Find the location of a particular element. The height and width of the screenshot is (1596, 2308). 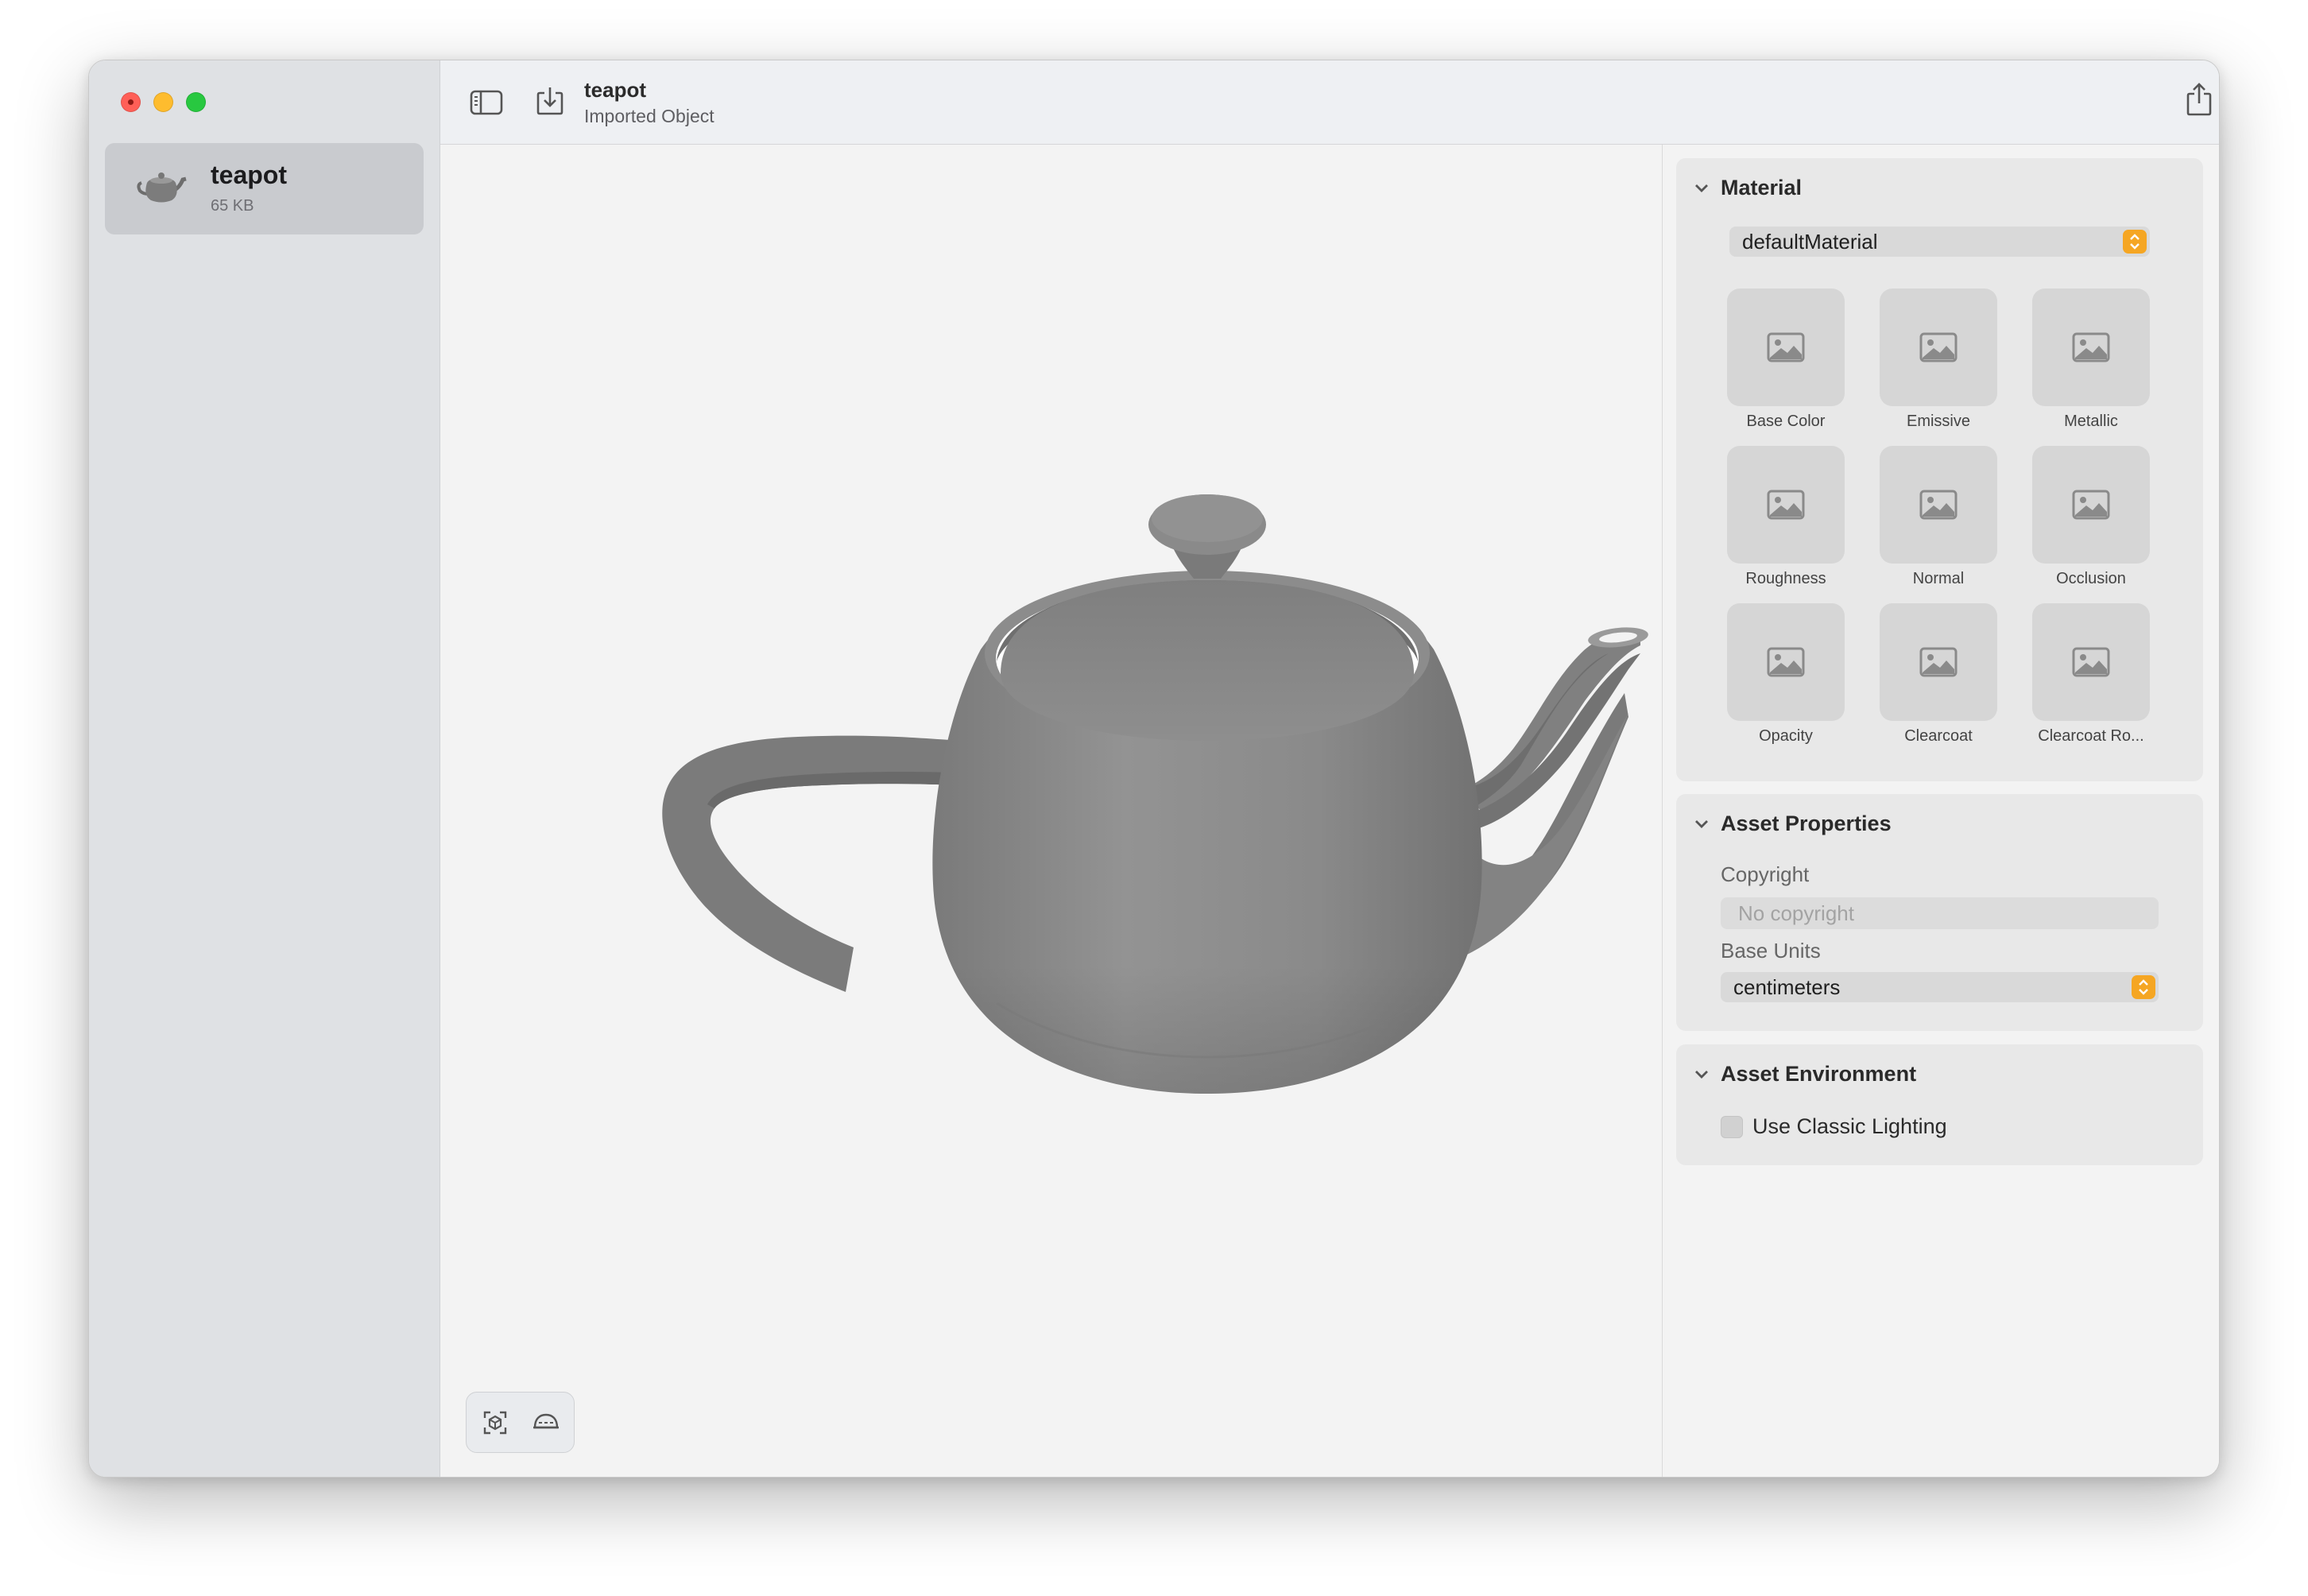

material-title: Material is located at coordinates (1762, 188).